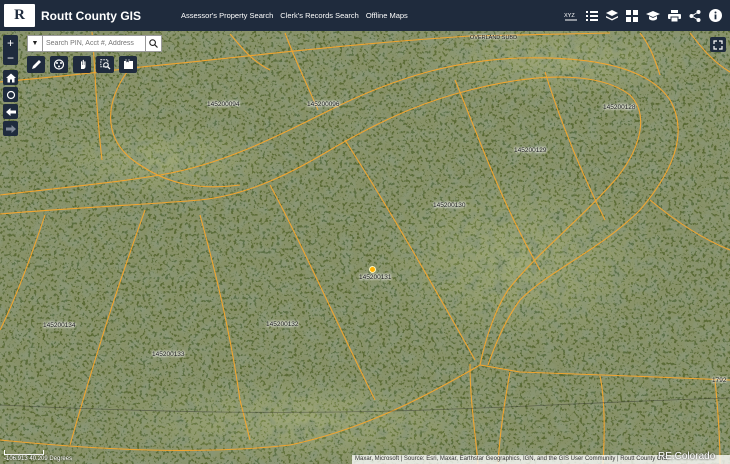 The width and height of the screenshot is (730, 464). What do you see at coordinates (449, 205) in the screenshot?
I see `parcel-label: 145200130` at bounding box center [449, 205].